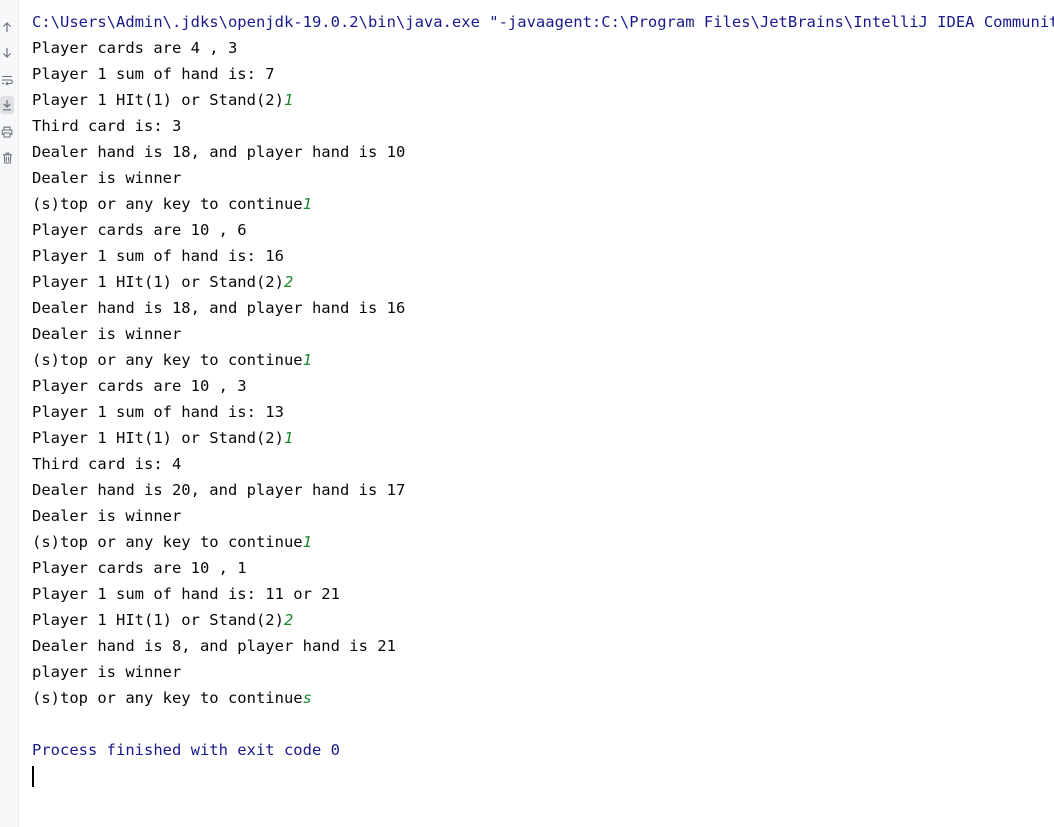 Image resolution: width=1054 pixels, height=827 pixels. Describe the element at coordinates (543, 308) in the screenshot. I see `console-line: Dealer hand is 18, and player hand is 16` at that location.